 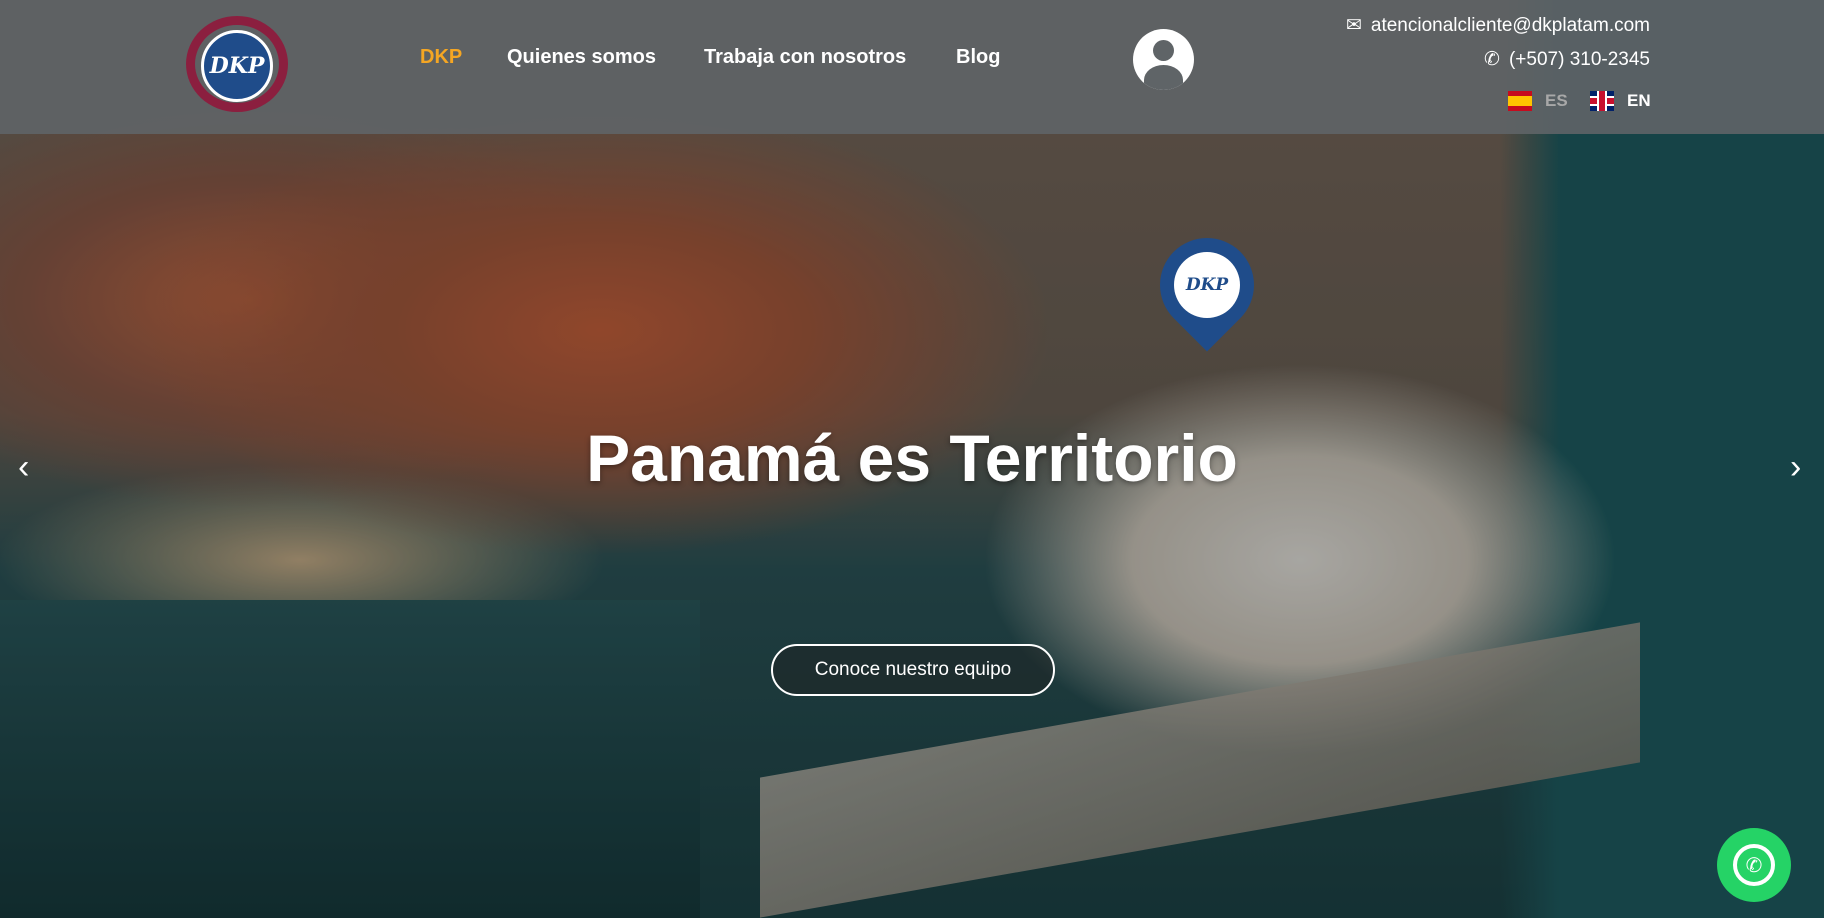 I want to click on hero-title: Panamá es Territorio, so click(x=912, y=458).